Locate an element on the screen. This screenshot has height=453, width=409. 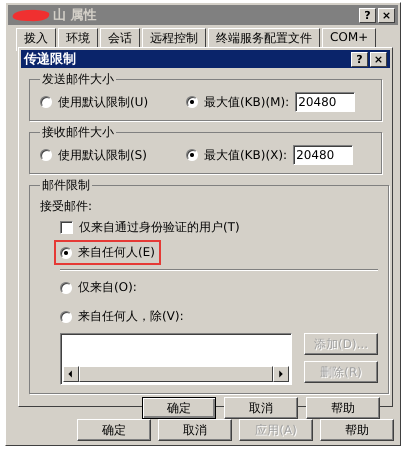
radio-option: 仅来自(O): is located at coordinates (98, 287).